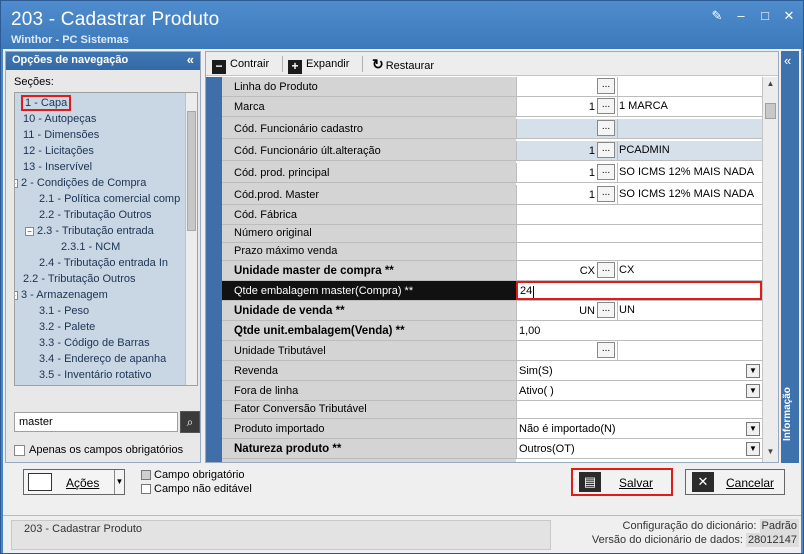  What do you see at coordinates (639, 428) in the screenshot?
I see `field-value: Não é importado(N) ▼` at bounding box center [639, 428].